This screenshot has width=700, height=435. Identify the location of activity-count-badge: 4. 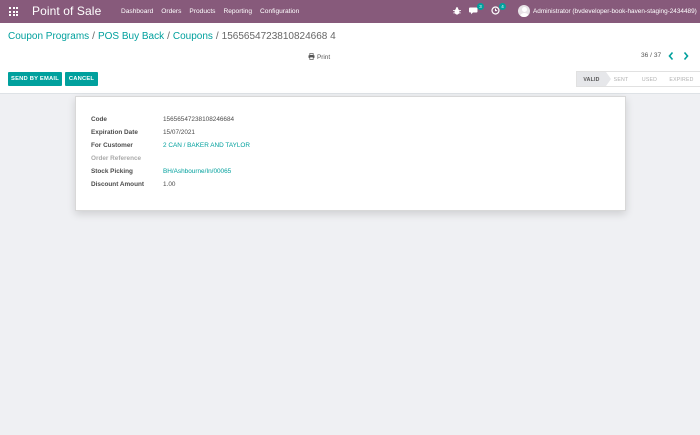
(502, 6).